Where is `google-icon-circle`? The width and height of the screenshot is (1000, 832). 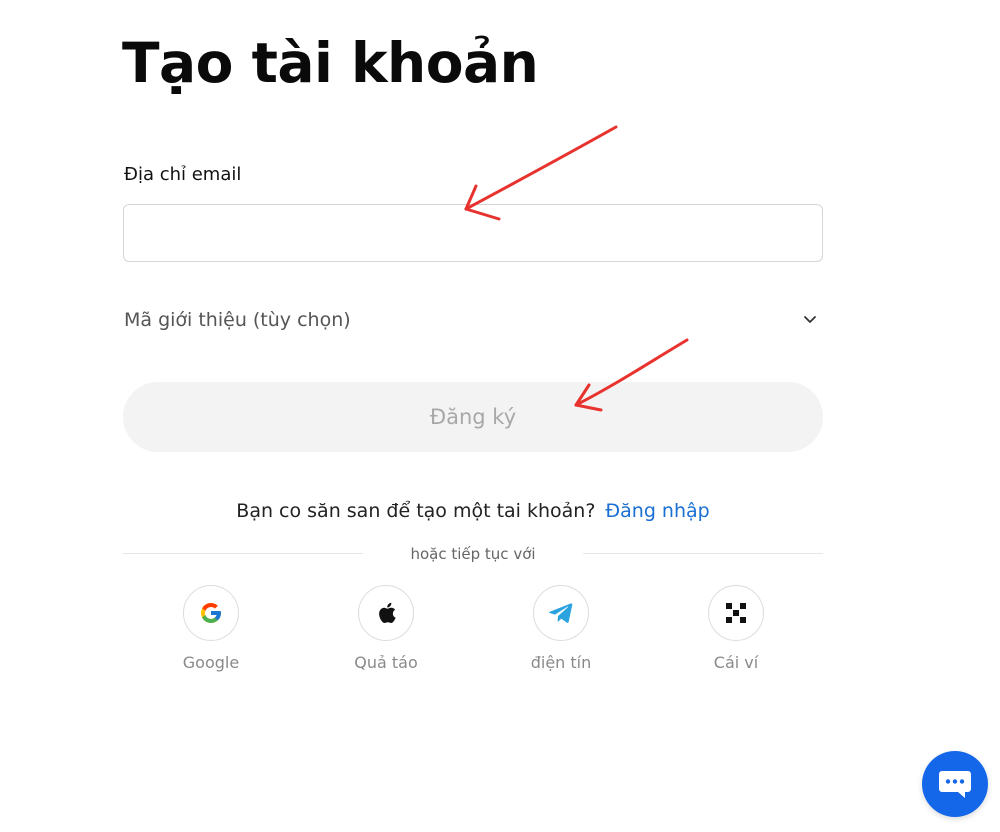 google-icon-circle is located at coordinates (211, 613).